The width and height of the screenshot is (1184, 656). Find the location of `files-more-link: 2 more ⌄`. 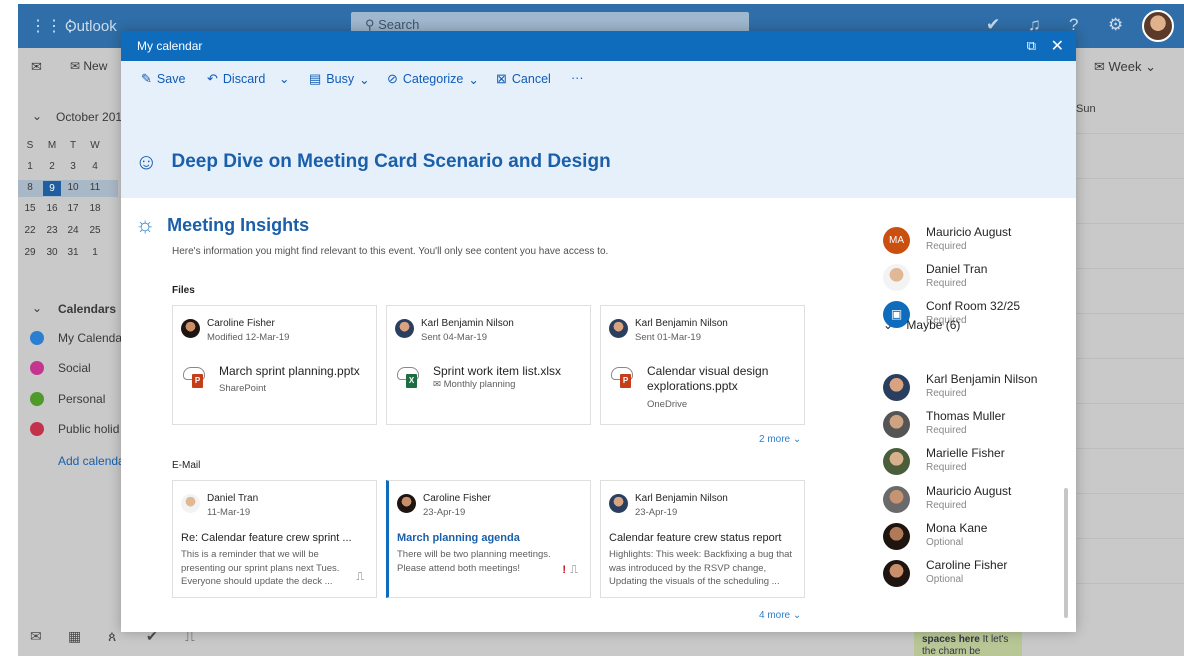

files-more-link: 2 more ⌄ is located at coordinates (780, 439).